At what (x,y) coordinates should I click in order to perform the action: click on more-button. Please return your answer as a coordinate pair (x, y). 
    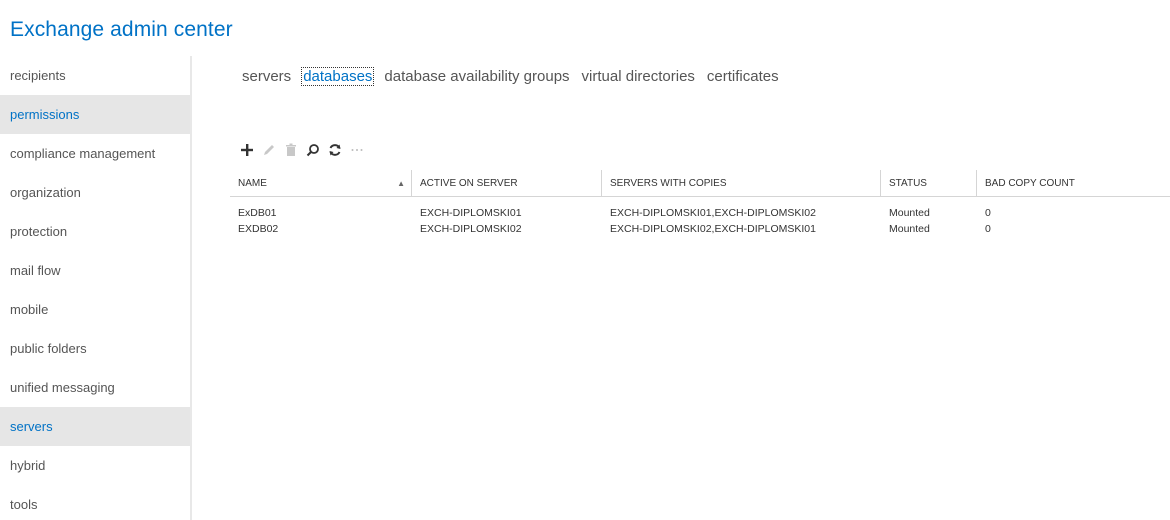
    Looking at the image, I should click on (357, 150).